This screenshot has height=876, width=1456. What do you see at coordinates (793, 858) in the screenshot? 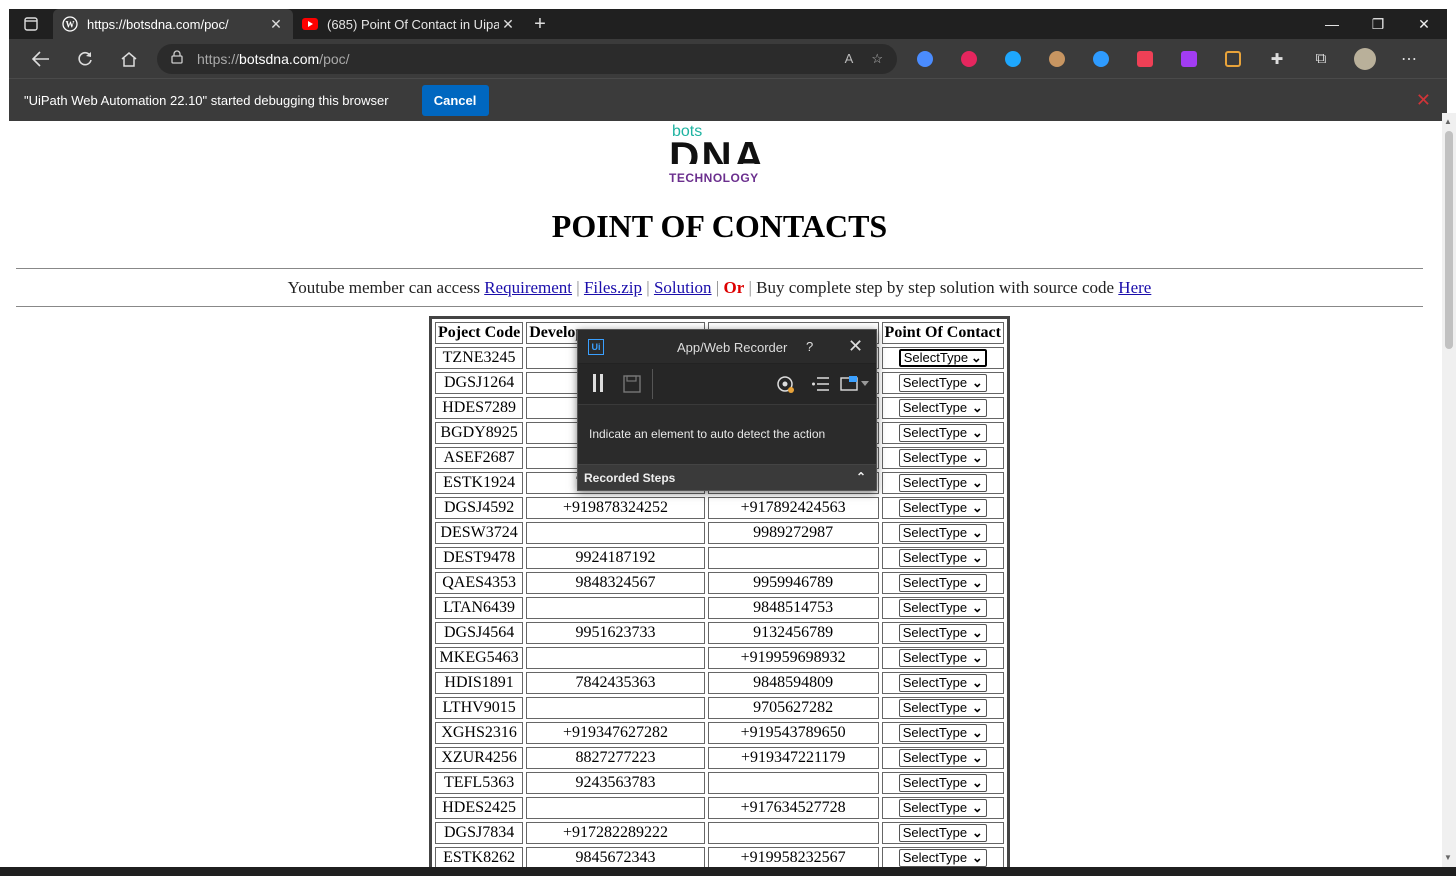
I see `contact-phone-cell: +919958232567` at bounding box center [793, 858].